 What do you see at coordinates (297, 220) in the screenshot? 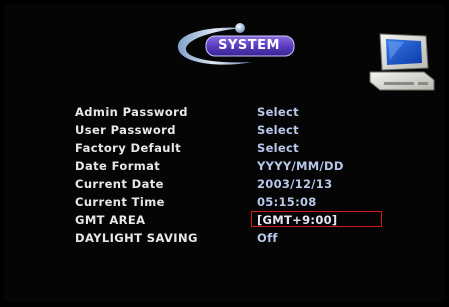
I see `setting-value: [GMT+9:00]` at bounding box center [297, 220].